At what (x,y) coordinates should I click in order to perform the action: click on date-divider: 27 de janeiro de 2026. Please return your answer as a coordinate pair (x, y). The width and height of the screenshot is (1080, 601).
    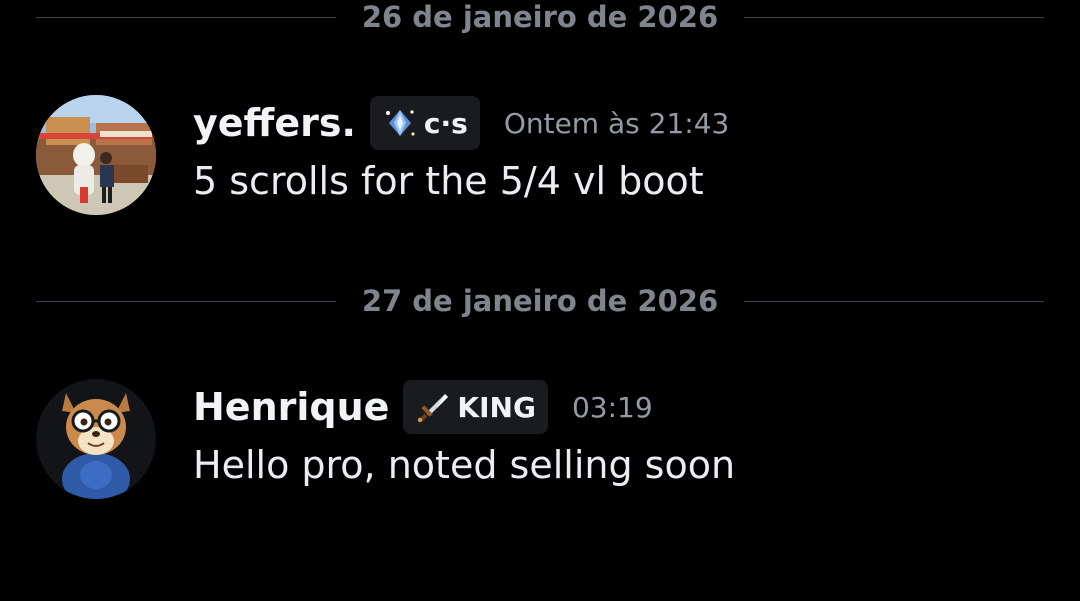
    Looking at the image, I should click on (540, 301).